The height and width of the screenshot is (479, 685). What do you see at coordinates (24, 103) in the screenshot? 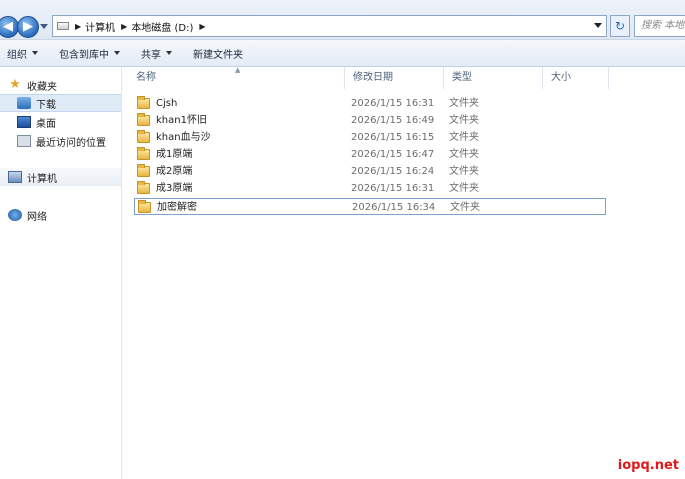
I see `downloads-folder-icon` at bounding box center [24, 103].